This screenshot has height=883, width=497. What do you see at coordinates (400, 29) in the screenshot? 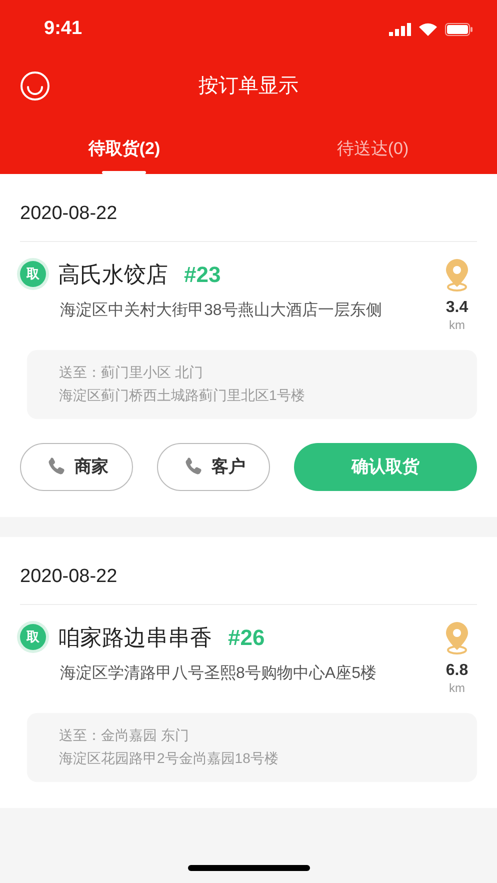
I see `signal-icon` at bounding box center [400, 29].